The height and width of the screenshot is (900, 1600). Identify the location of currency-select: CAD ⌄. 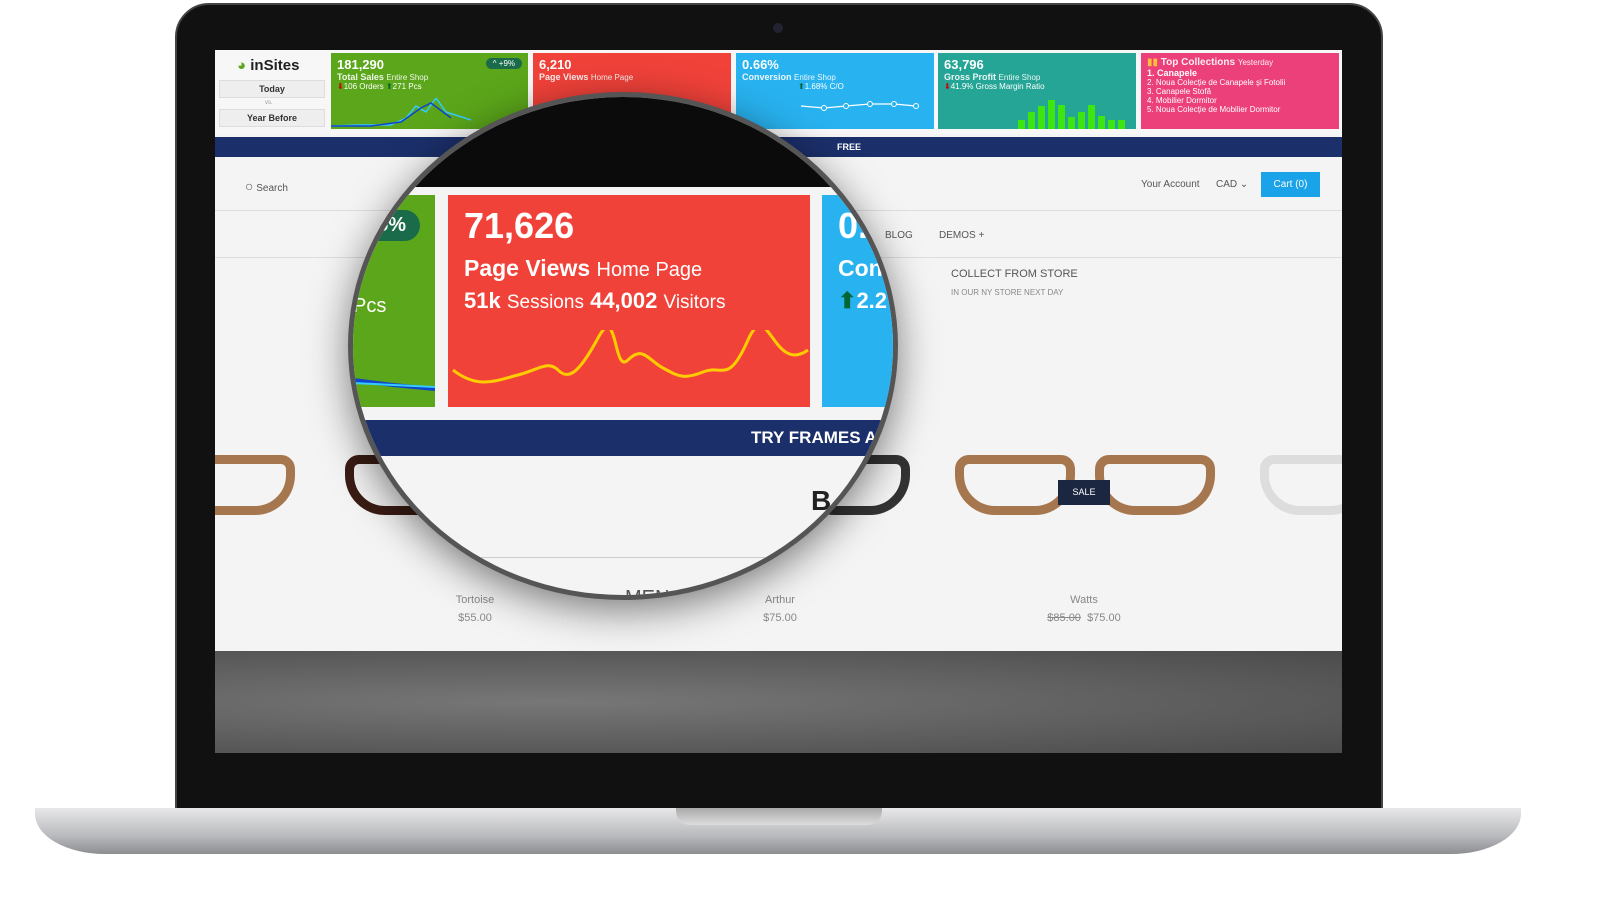
(1232, 184).